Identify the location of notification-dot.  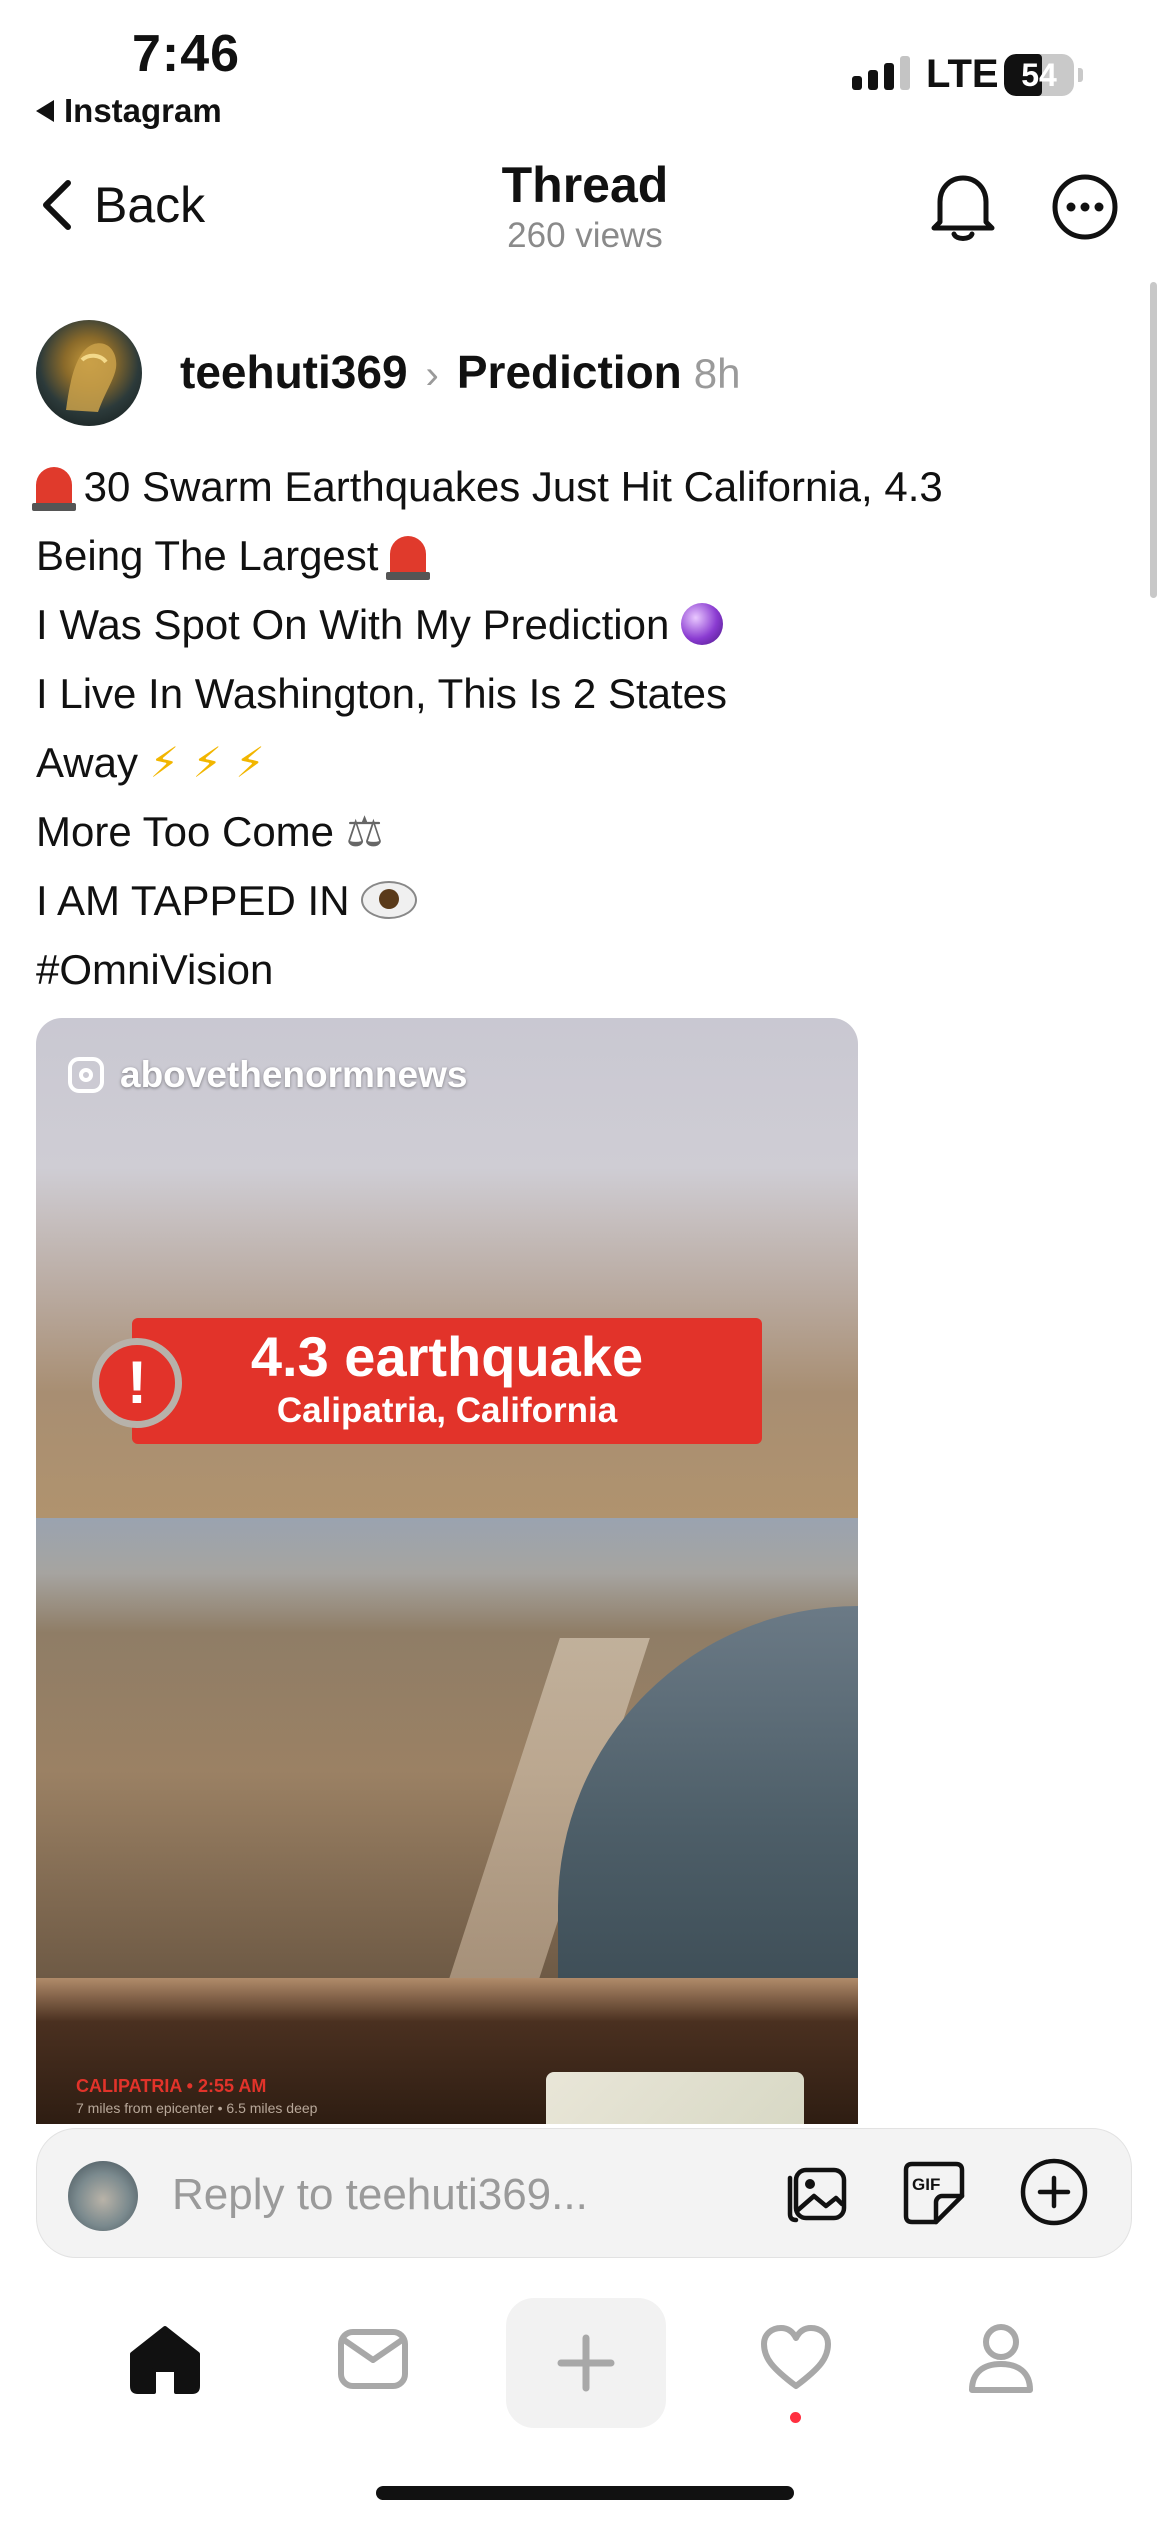
(795, 2417).